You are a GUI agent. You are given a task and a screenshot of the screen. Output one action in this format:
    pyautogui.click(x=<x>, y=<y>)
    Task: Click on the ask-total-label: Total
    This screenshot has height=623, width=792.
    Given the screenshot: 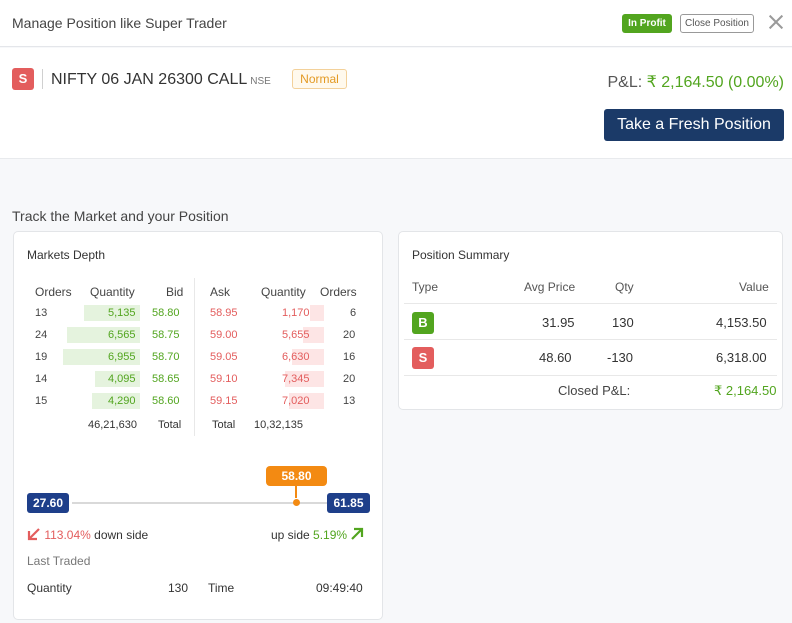 What is the action you would take?
    pyautogui.click(x=224, y=425)
    